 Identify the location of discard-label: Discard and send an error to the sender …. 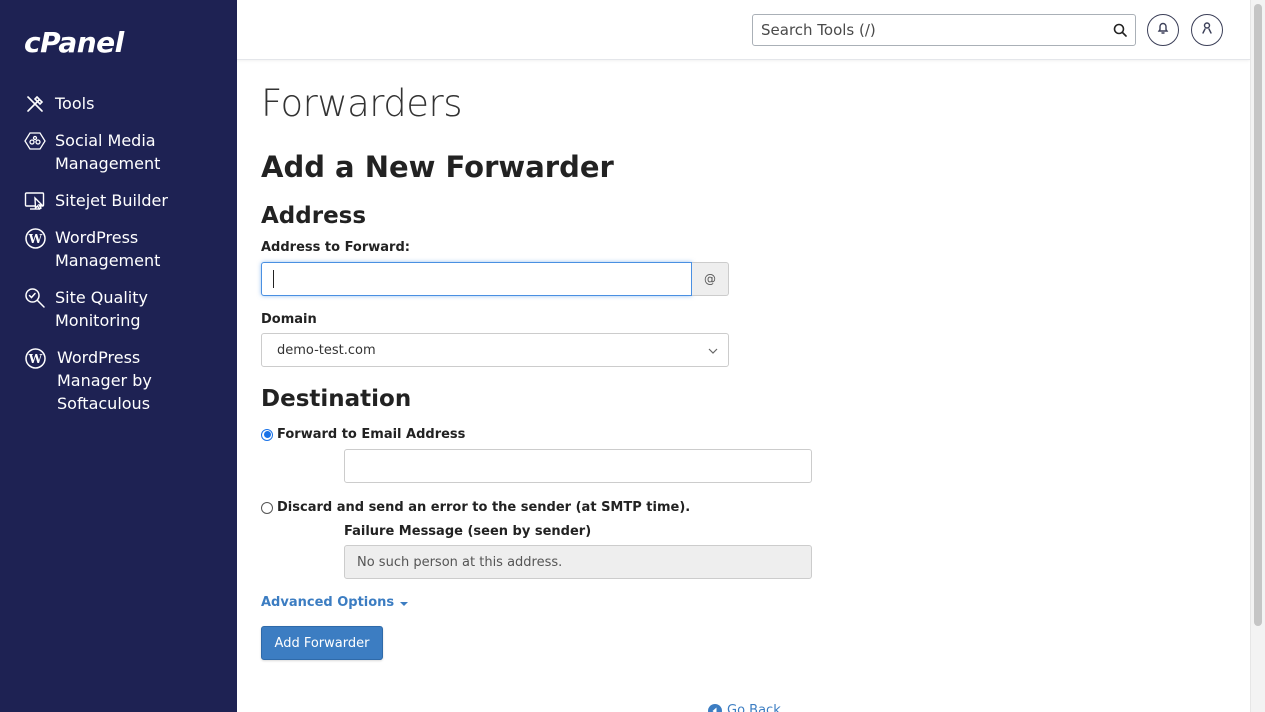
(484, 507).